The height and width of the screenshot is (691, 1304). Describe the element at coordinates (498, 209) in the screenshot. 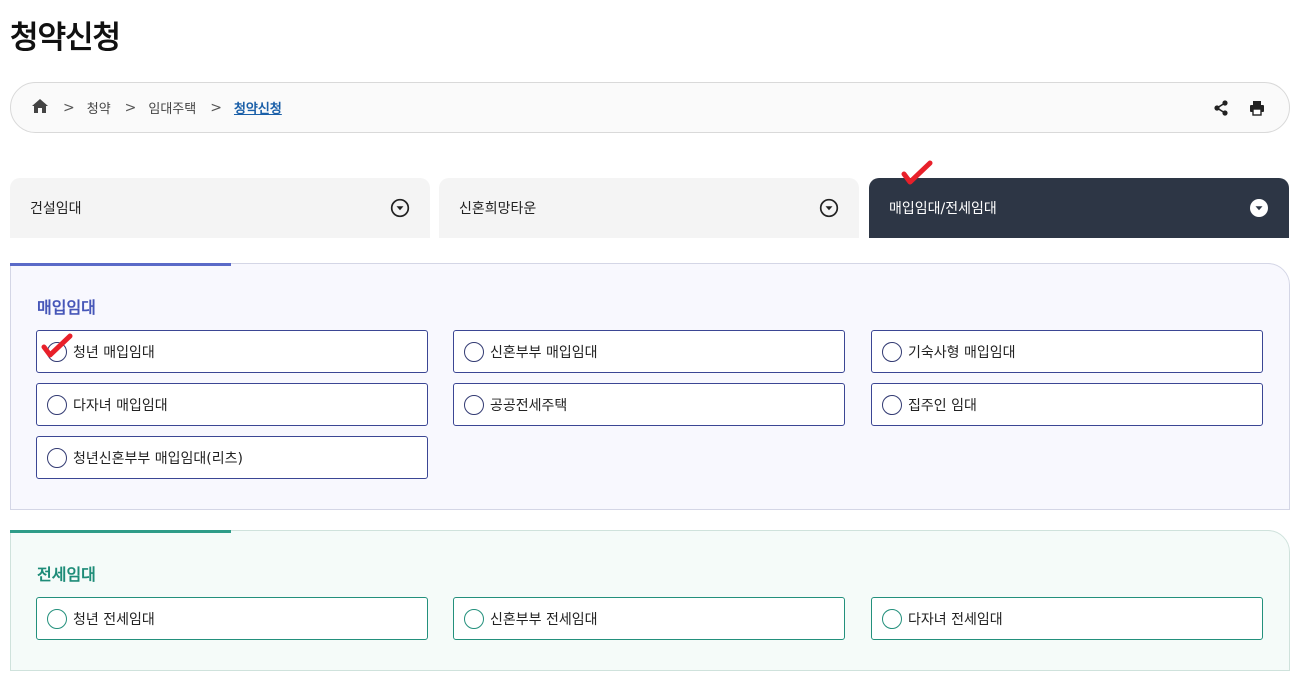

I see `tab-label: 신혼희망타운` at that location.